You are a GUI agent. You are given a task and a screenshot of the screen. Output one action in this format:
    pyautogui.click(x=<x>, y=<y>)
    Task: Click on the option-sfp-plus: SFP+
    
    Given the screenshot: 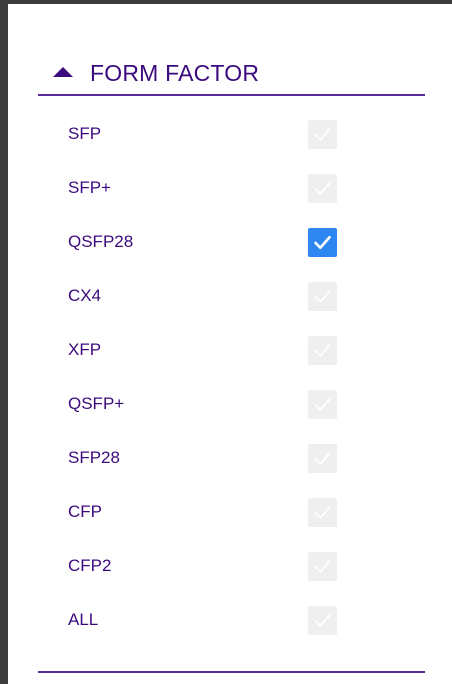 What is the action you would take?
    pyautogui.click(x=231, y=188)
    